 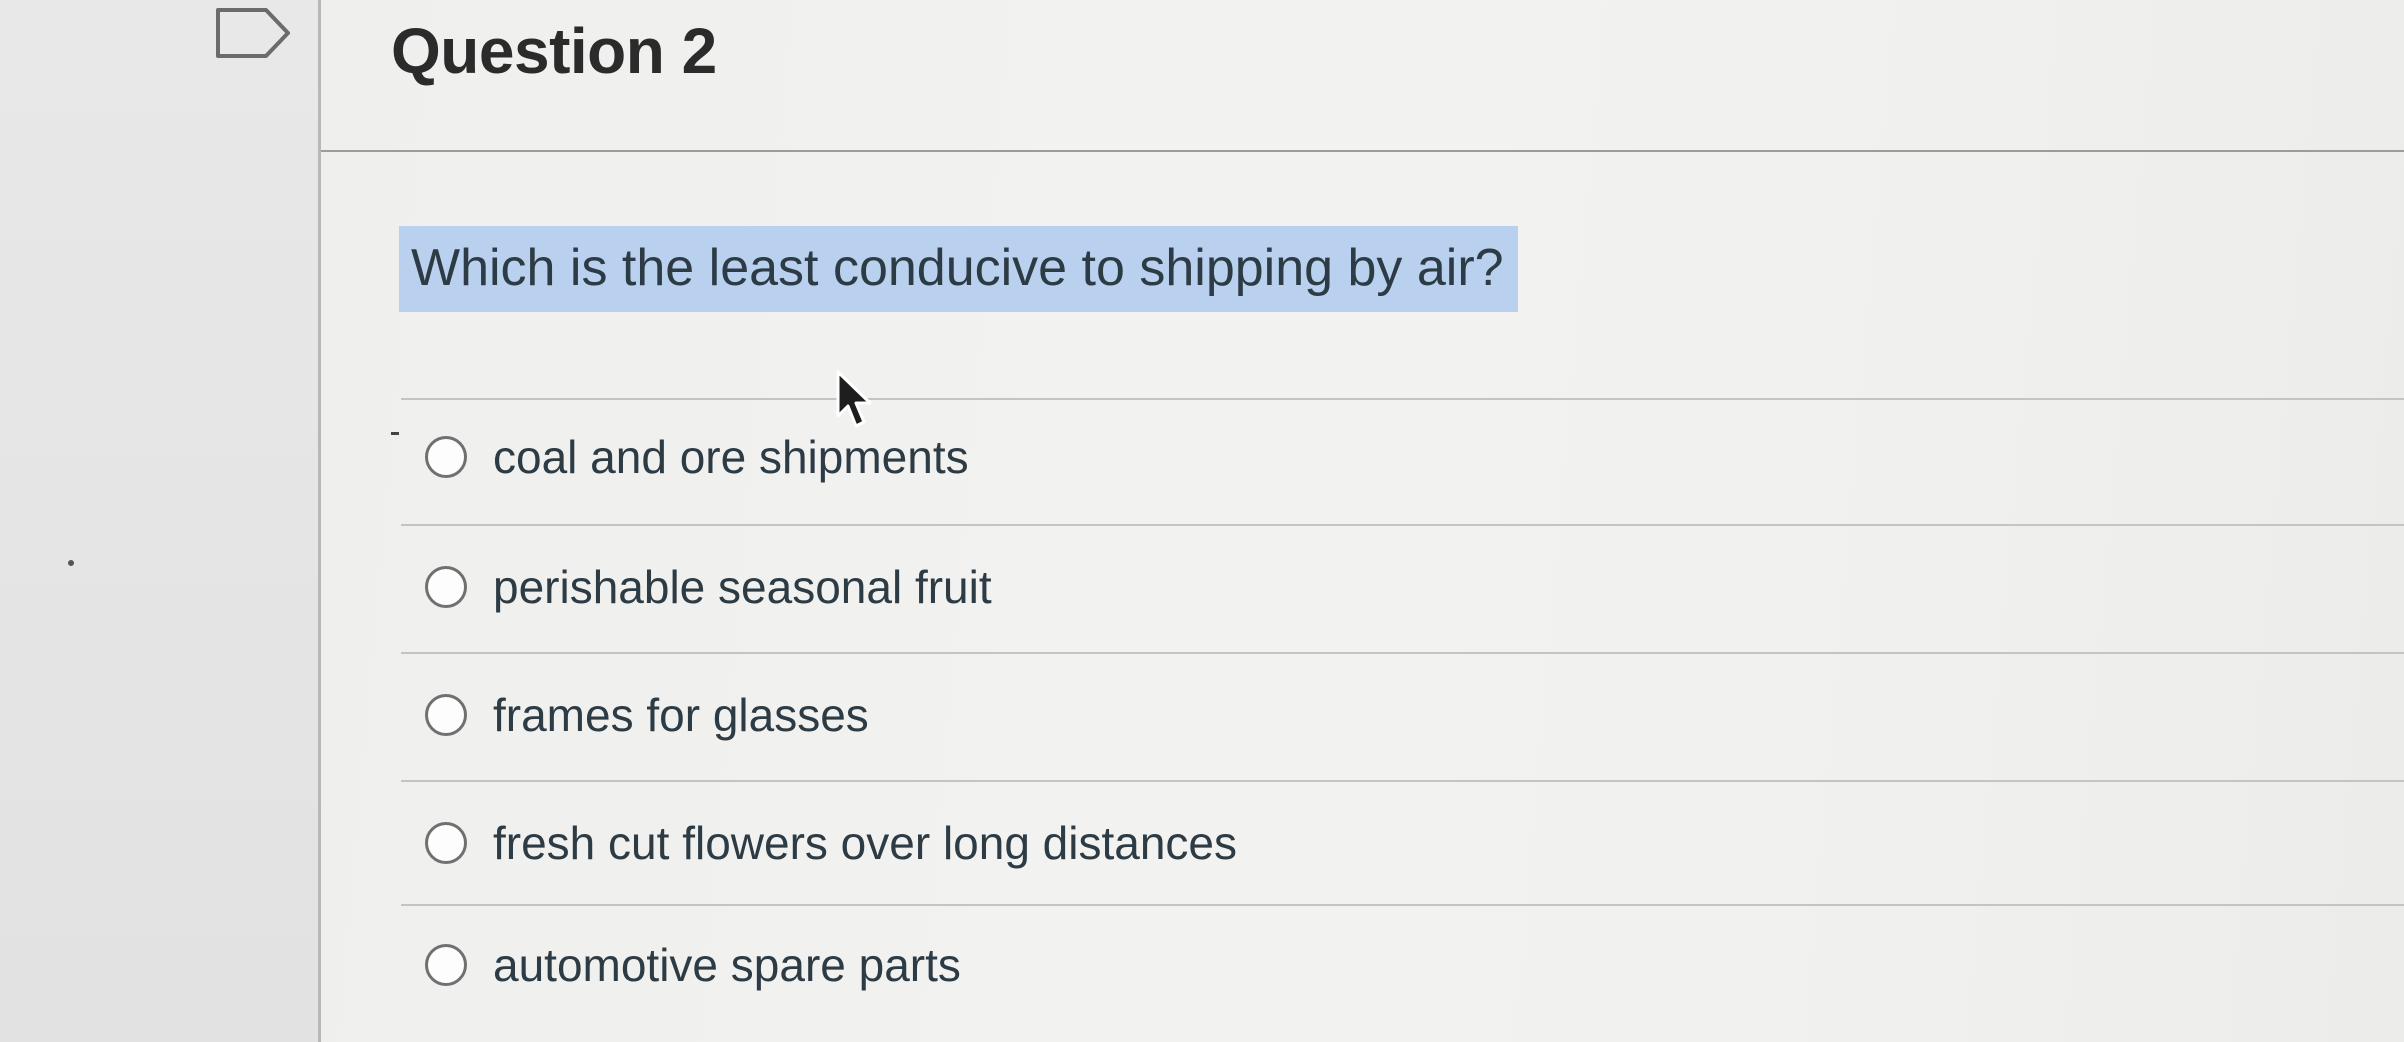 I want to click on left-gutter, so click(x=159, y=521).